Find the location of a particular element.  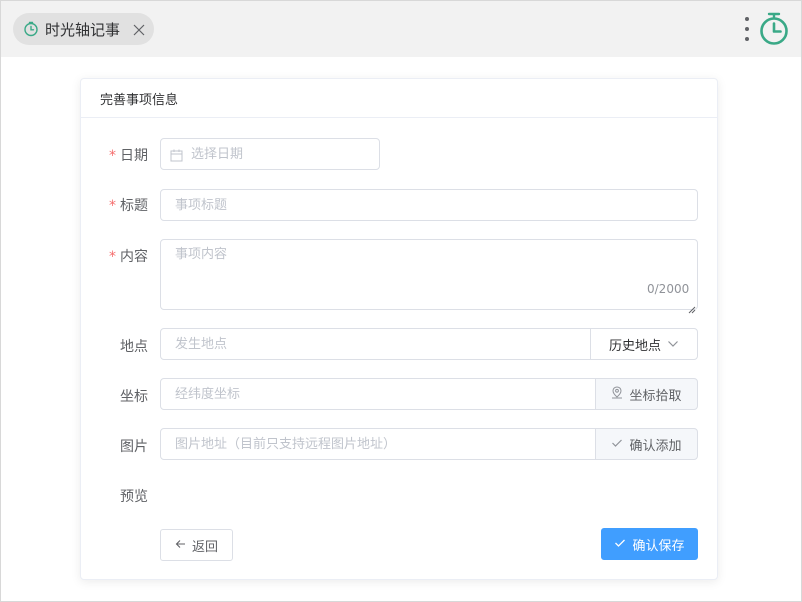

history-location-select: 历史地点 is located at coordinates (644, 344).